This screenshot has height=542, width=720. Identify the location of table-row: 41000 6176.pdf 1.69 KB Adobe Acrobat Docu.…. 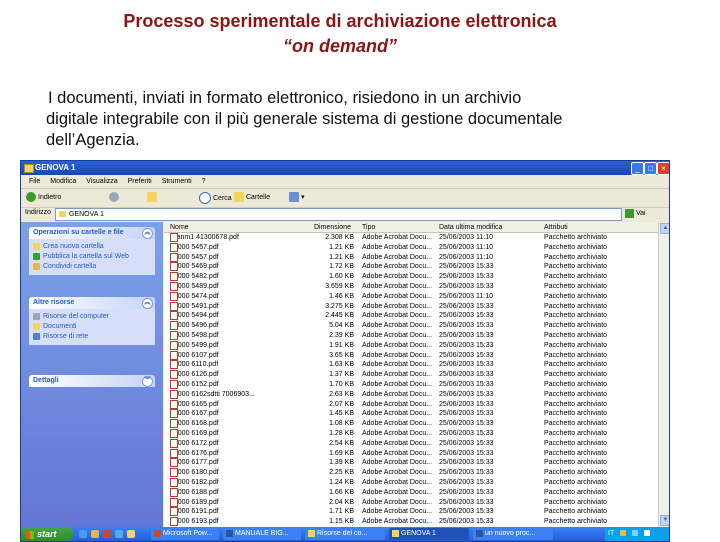
(411, 453).